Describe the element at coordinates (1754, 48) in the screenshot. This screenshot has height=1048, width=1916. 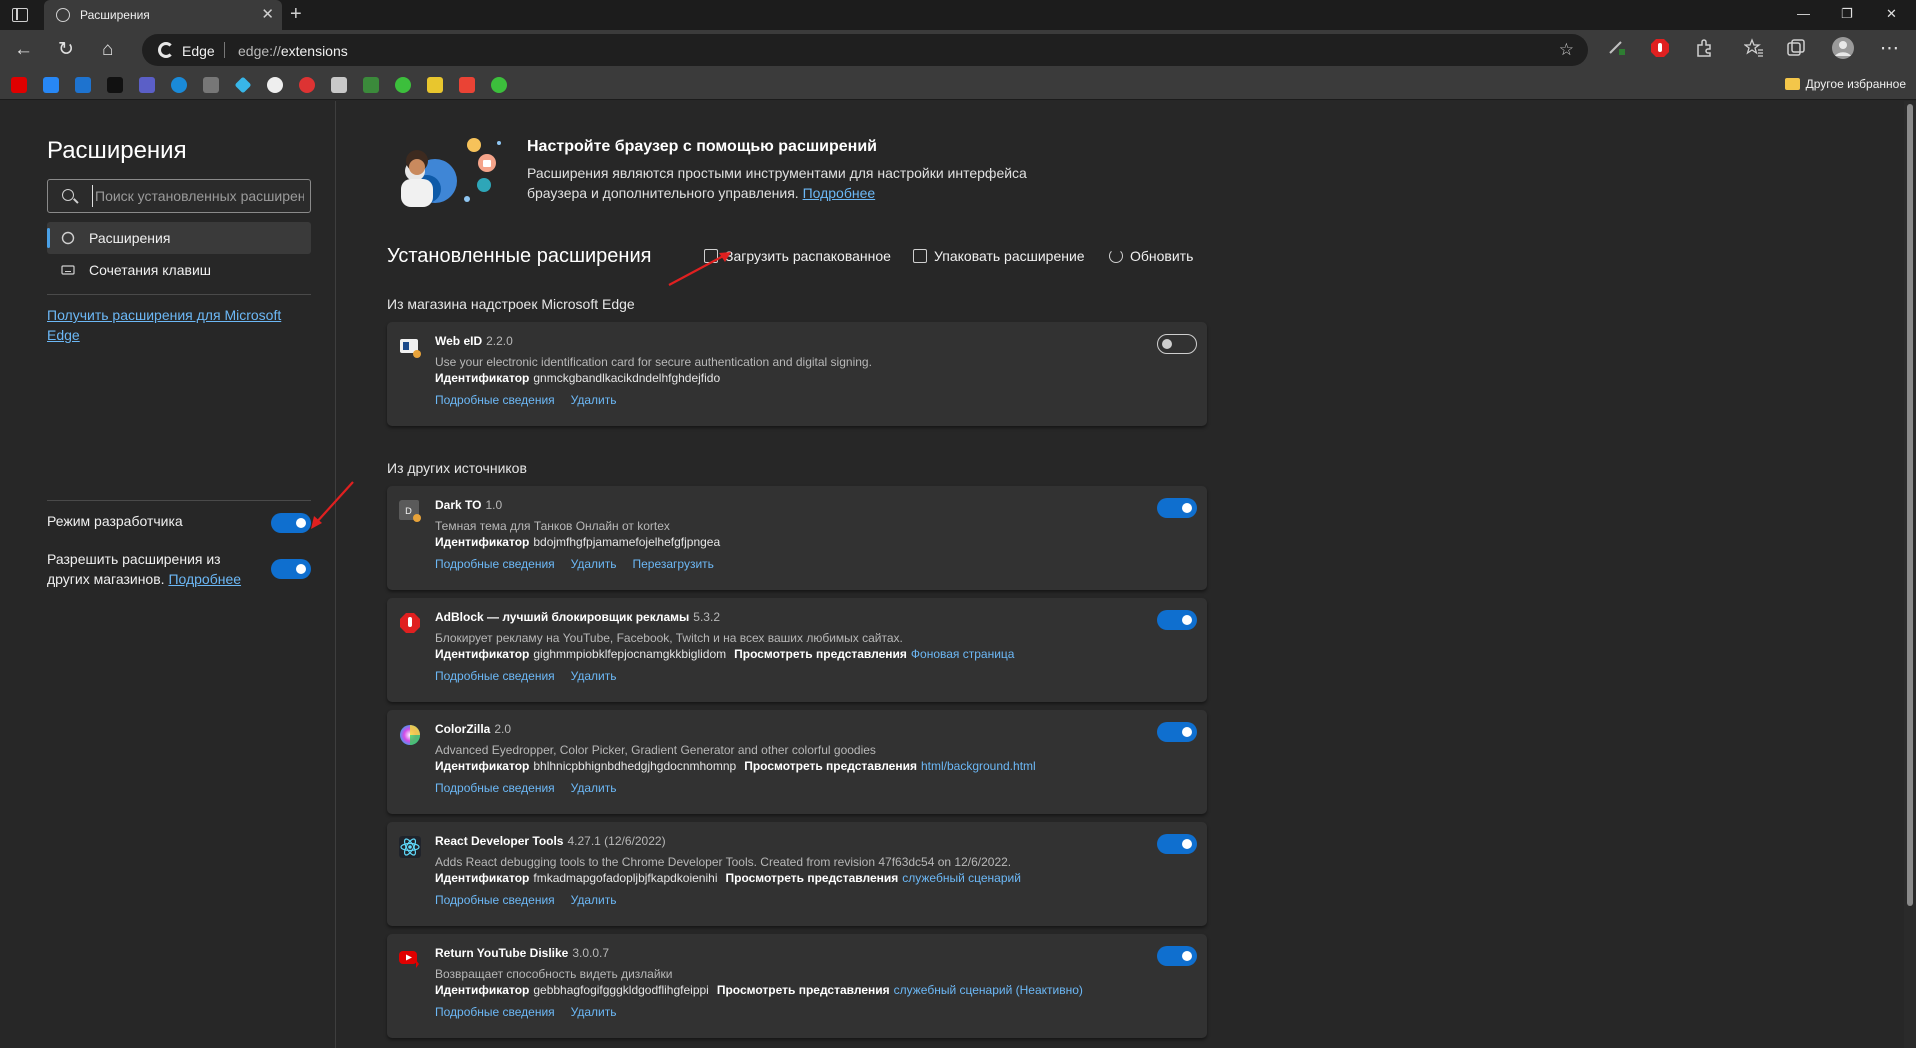
I see `favorites-icon` at that location.